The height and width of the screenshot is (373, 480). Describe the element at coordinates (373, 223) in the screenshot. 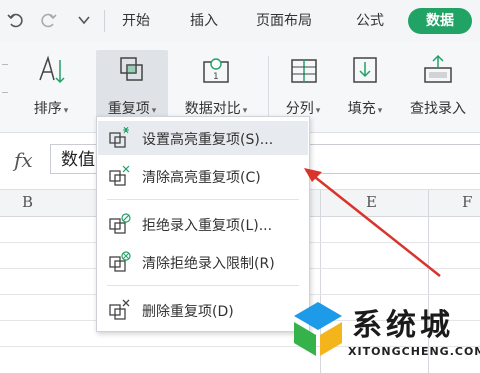

I see `annotation-arrow-line` at that location.